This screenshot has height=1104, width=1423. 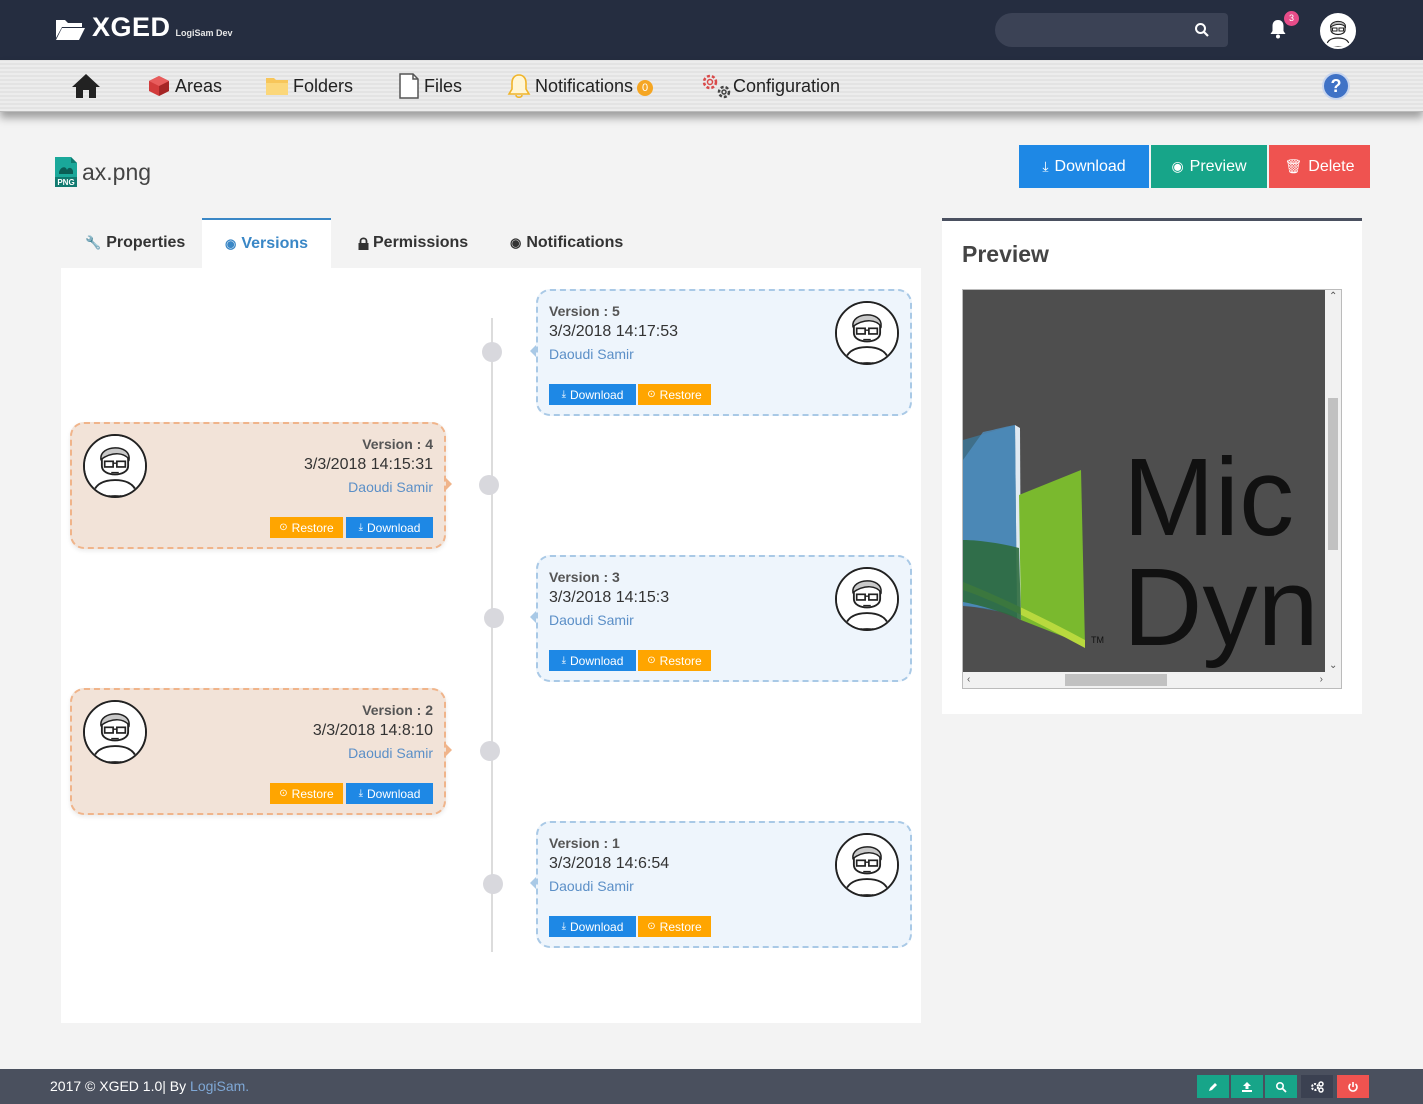 What do you see at coordinates (584, 311) in the screenshot?
I see `version-label: Version : 5` at bounding box center [584, 311].